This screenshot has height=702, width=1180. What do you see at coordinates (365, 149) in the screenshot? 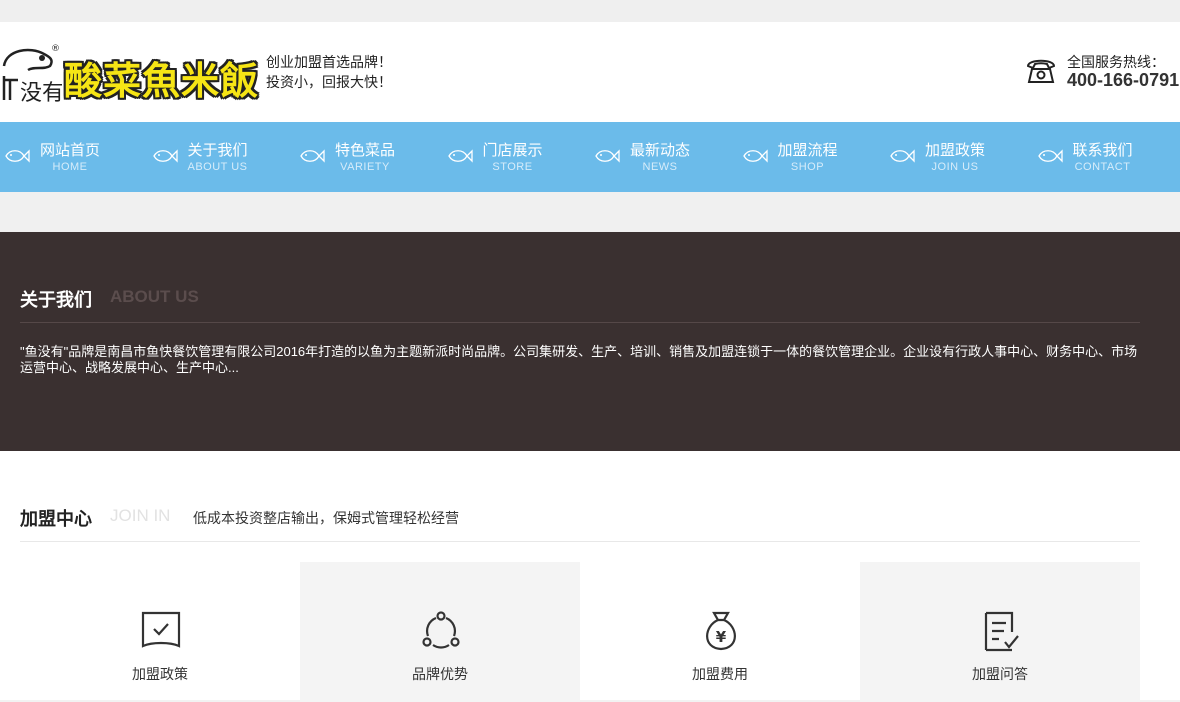
I see `nav-label: 特色菜品` at bounding box center [365, 149].